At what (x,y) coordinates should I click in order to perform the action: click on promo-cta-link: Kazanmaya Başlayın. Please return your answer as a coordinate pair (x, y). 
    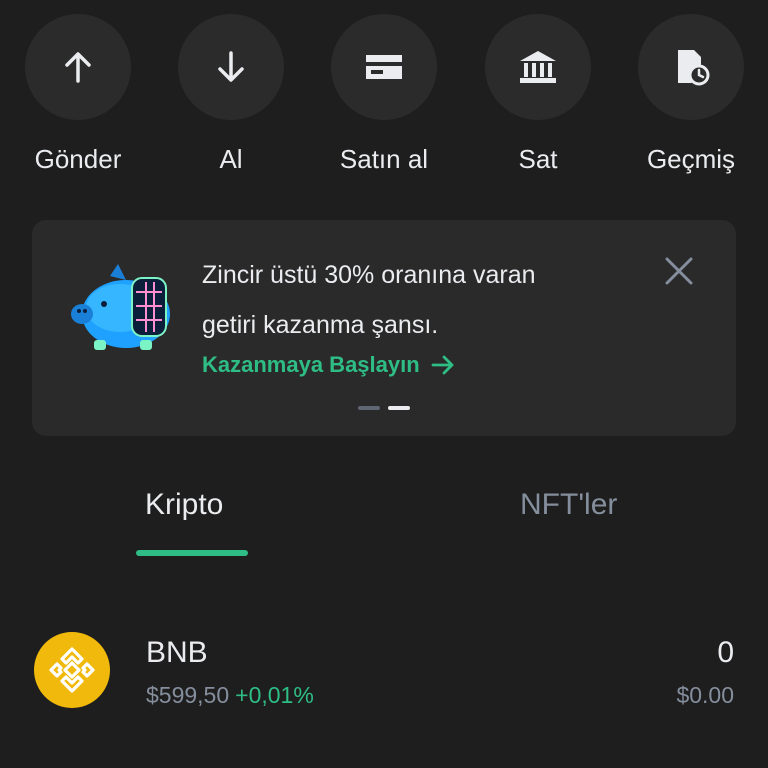
    Looking at the image, I should click on (329, 365).